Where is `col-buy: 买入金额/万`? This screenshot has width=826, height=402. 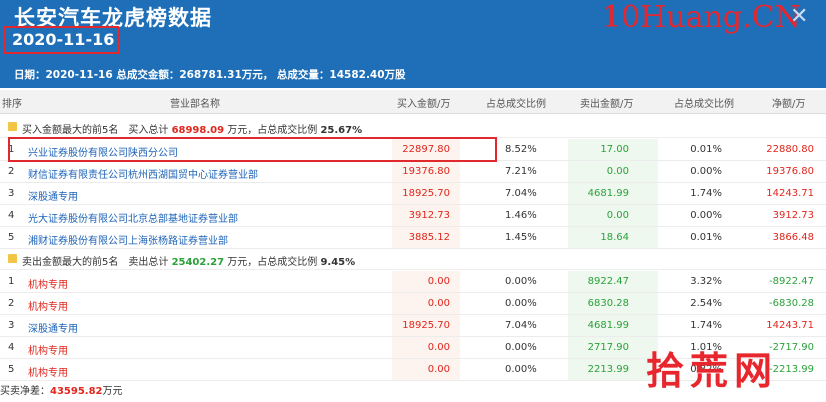 col-buy: 买入金额/万 is located at coordinates (424, 104).